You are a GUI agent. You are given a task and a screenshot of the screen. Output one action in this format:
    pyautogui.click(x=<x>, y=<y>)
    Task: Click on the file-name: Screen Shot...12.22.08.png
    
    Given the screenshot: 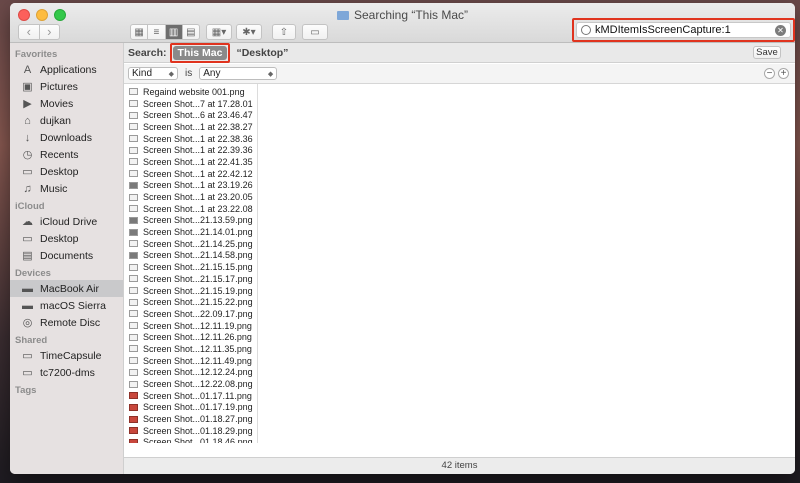 What is the action you would take?
    pyautogui.click(x=198, y=384)
    